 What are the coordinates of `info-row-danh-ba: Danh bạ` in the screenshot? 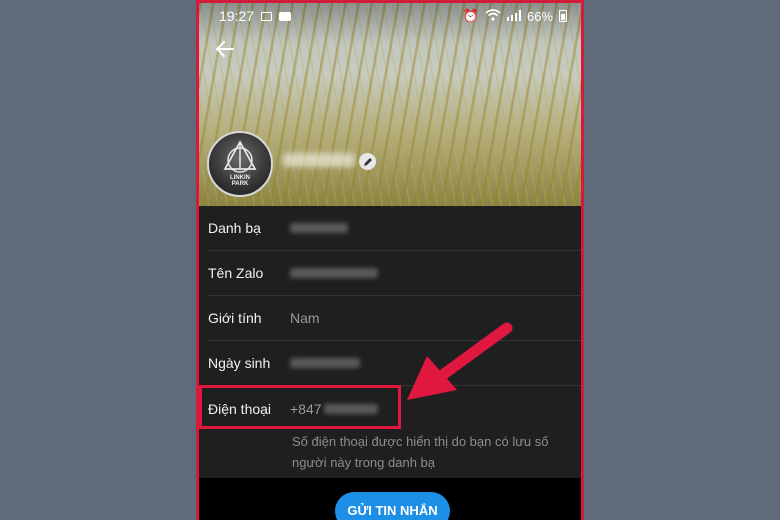 It's located at (394, 228).